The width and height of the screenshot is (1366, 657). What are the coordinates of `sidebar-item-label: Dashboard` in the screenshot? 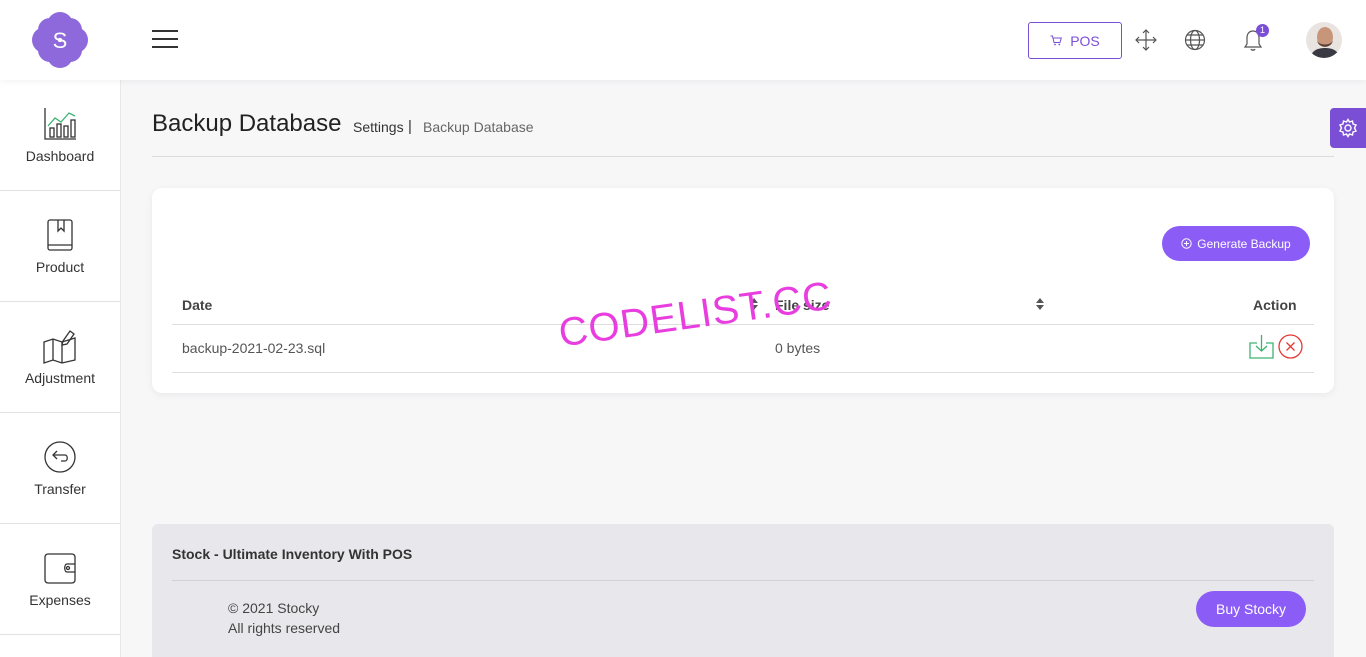 It's located at (60, 156).